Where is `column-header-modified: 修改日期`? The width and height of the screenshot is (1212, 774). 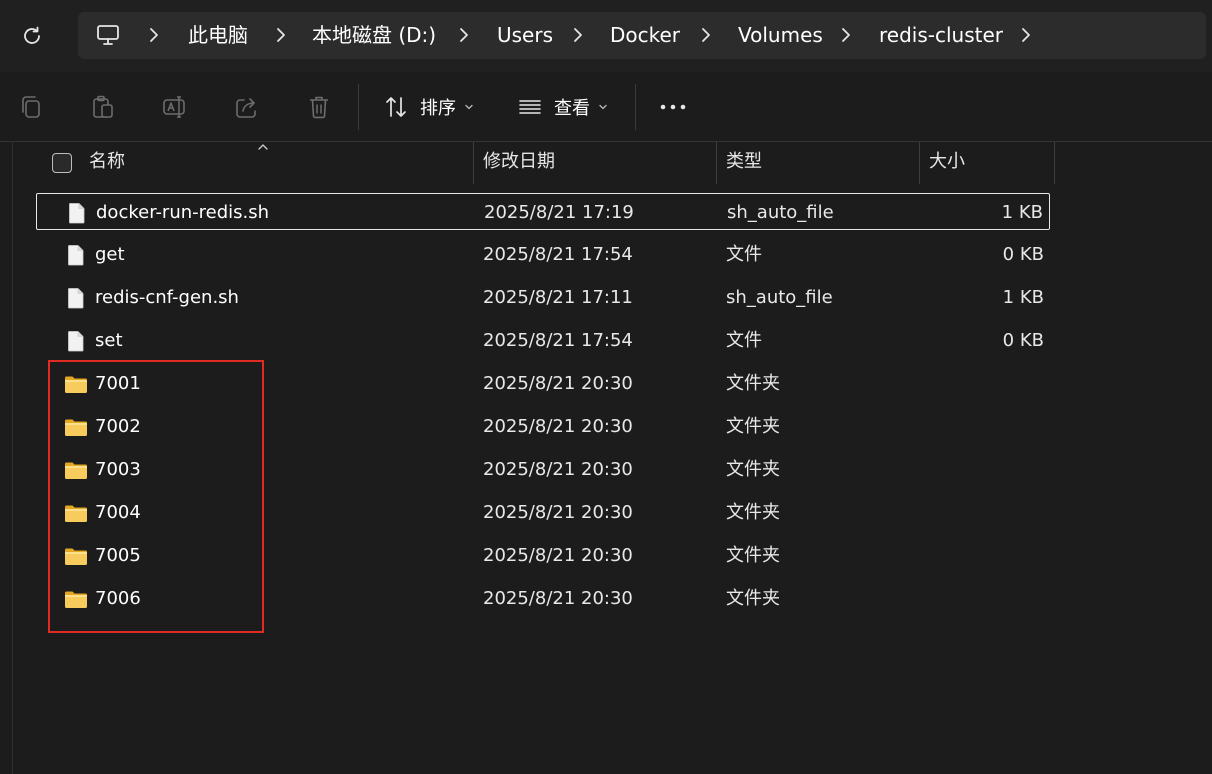 column-header-modified: 修改日期 is located at coordinates (519, 163).